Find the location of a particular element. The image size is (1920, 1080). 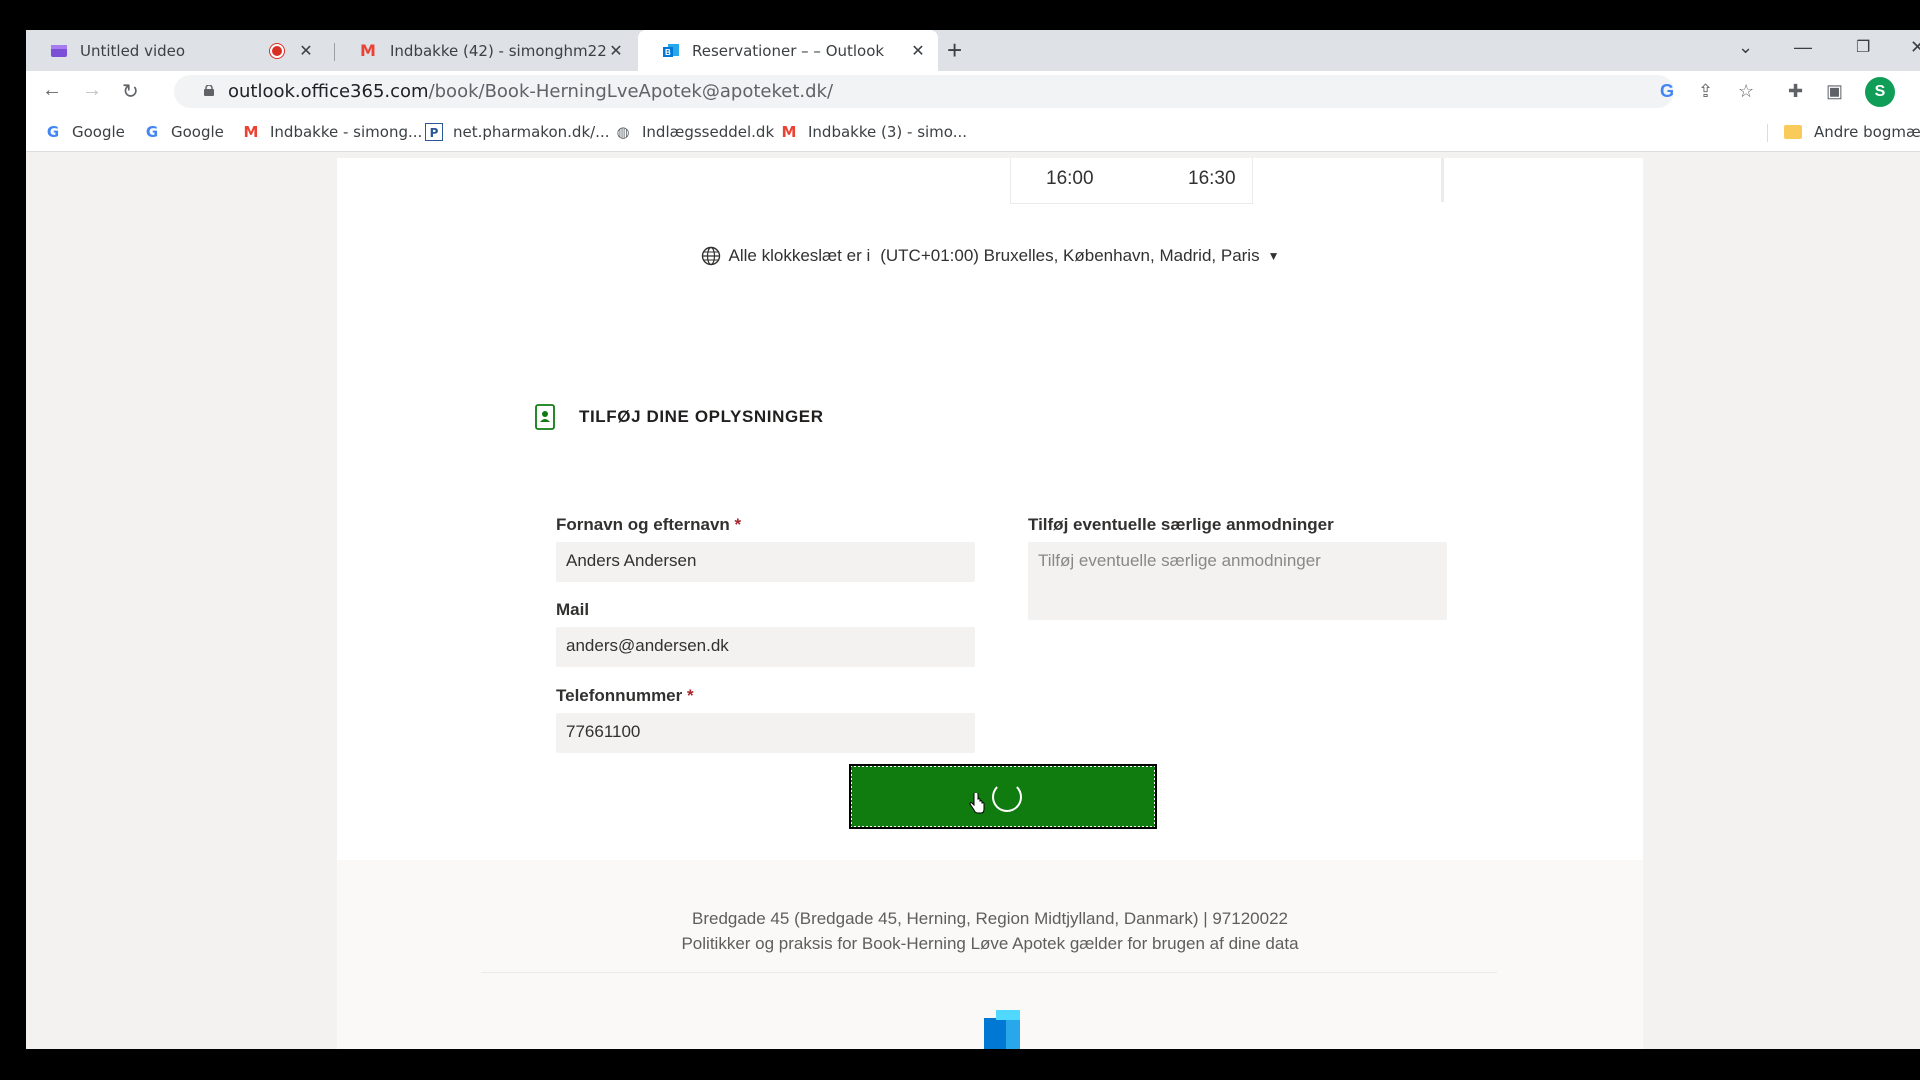

tab-search-chevron-icon: ⌄ is located at coordinates (1745, 47).